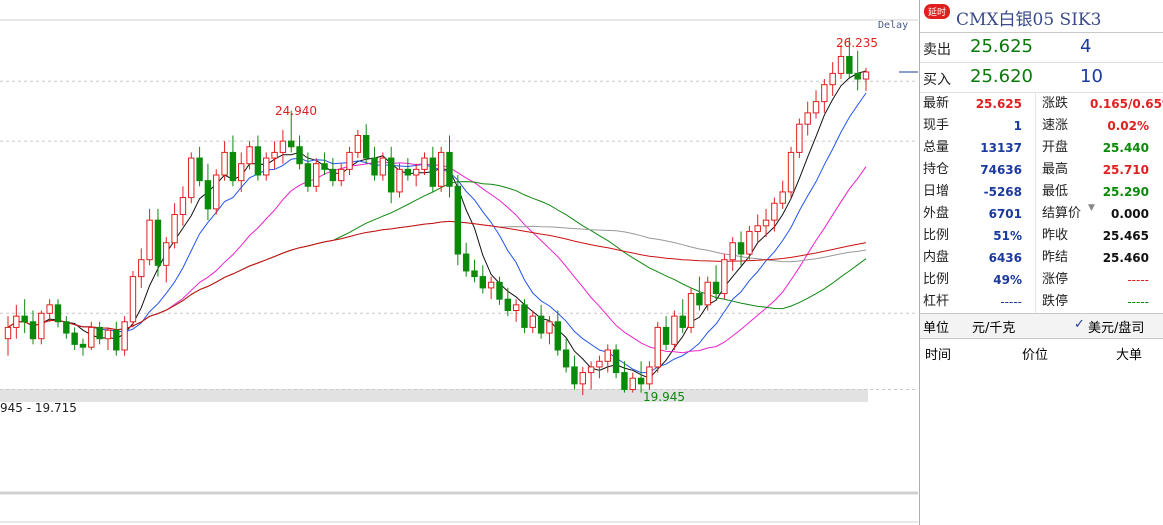  Describe the element at coordinates (1001, 46) in the screenshot. I see `sell-price: 25.625` at that location.